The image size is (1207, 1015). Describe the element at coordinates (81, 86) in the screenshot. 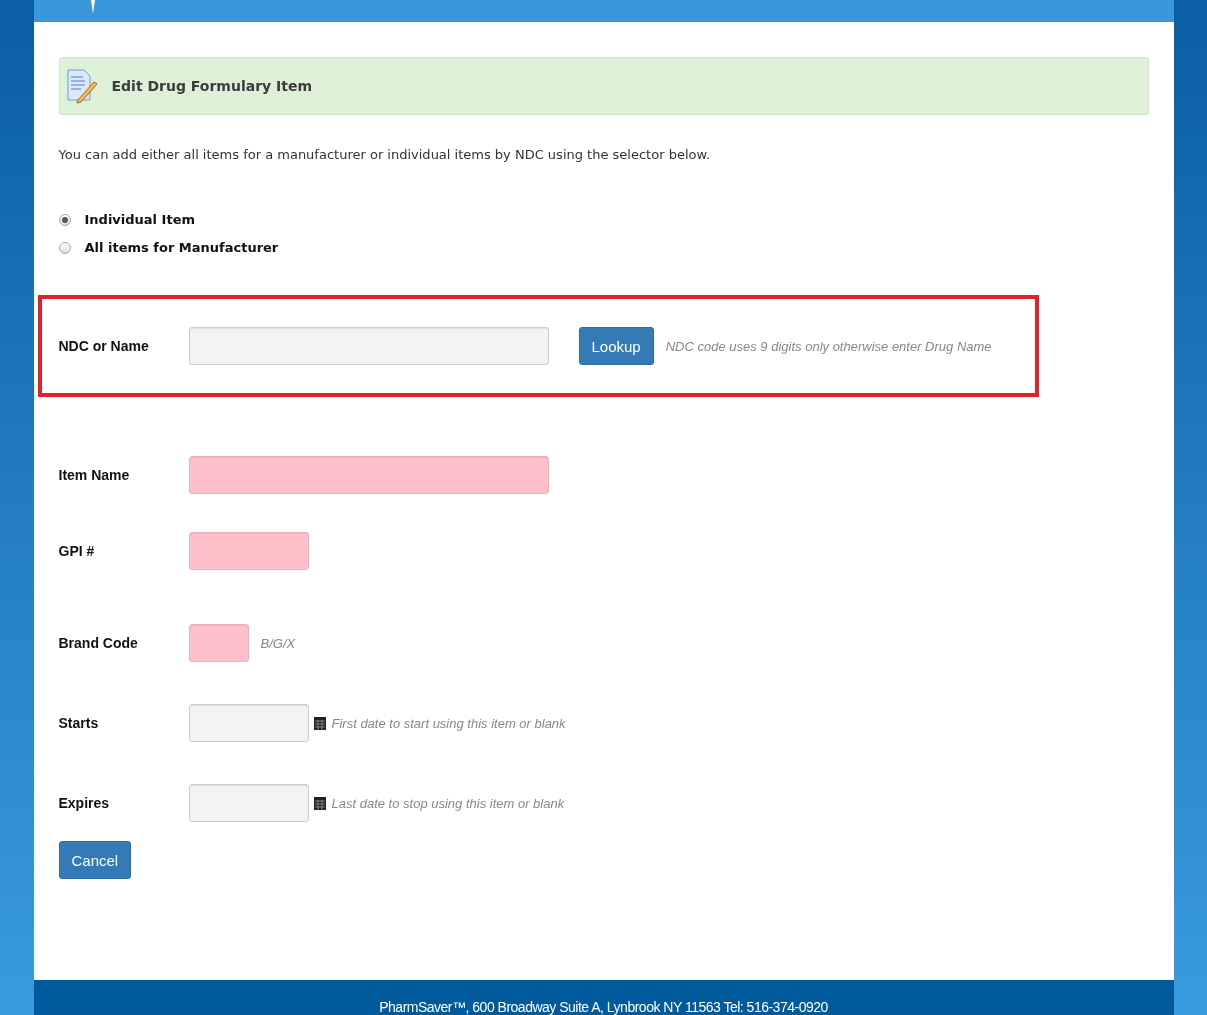

I see `document-edit-icon` at that location.